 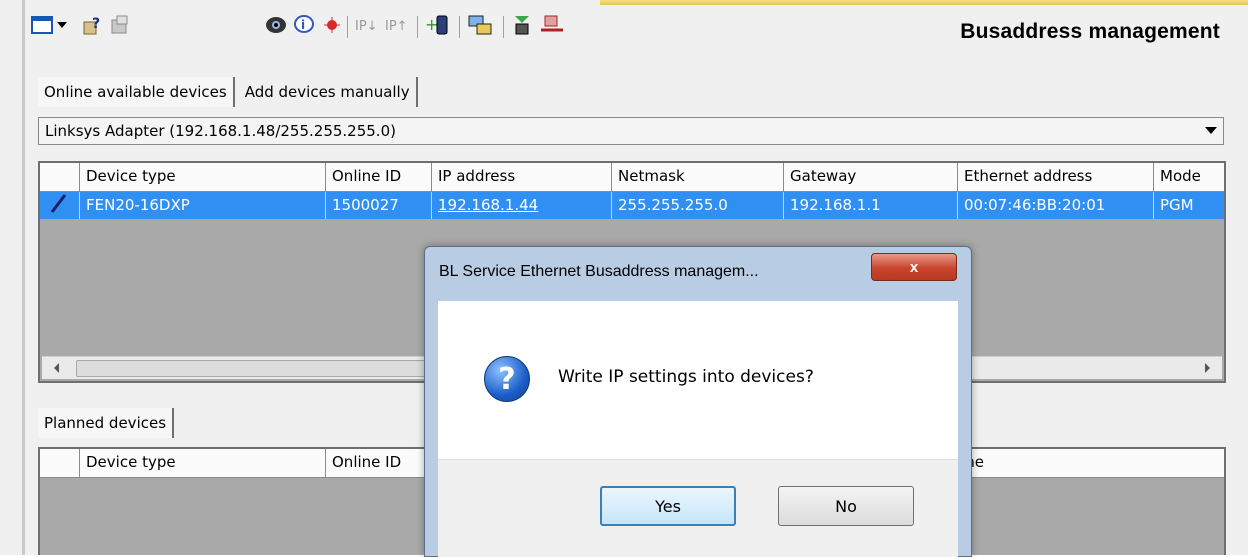 What do you see at coordinates (522, 205) in the screenshot?
I see `ip-address-cell: 192.168.1.44` at bounding box center [522, 205].